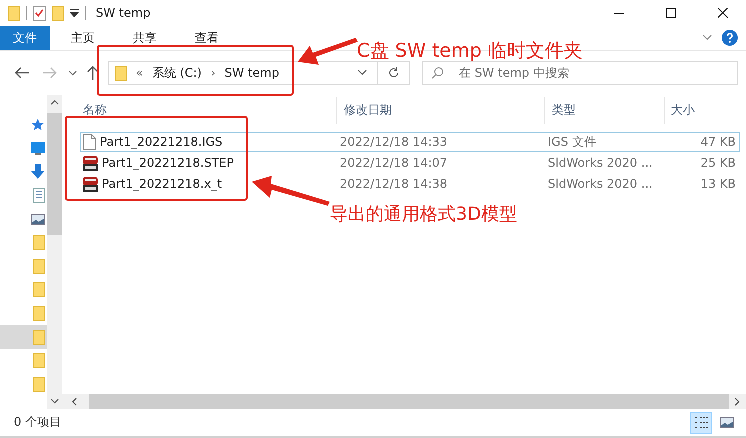 This screenshot has width=746, height=438. Describe the element at coordinates (89, 142) in the screenshot. I see `file-icon` at that location.